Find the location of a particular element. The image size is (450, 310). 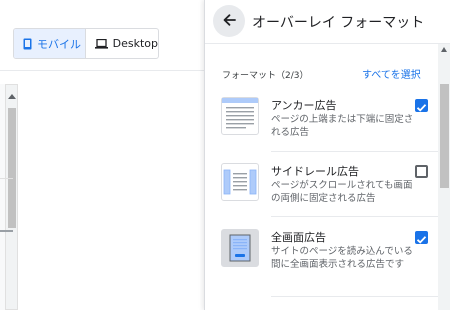

format-title: アンカー広告 is located at coordinates (304, 105).